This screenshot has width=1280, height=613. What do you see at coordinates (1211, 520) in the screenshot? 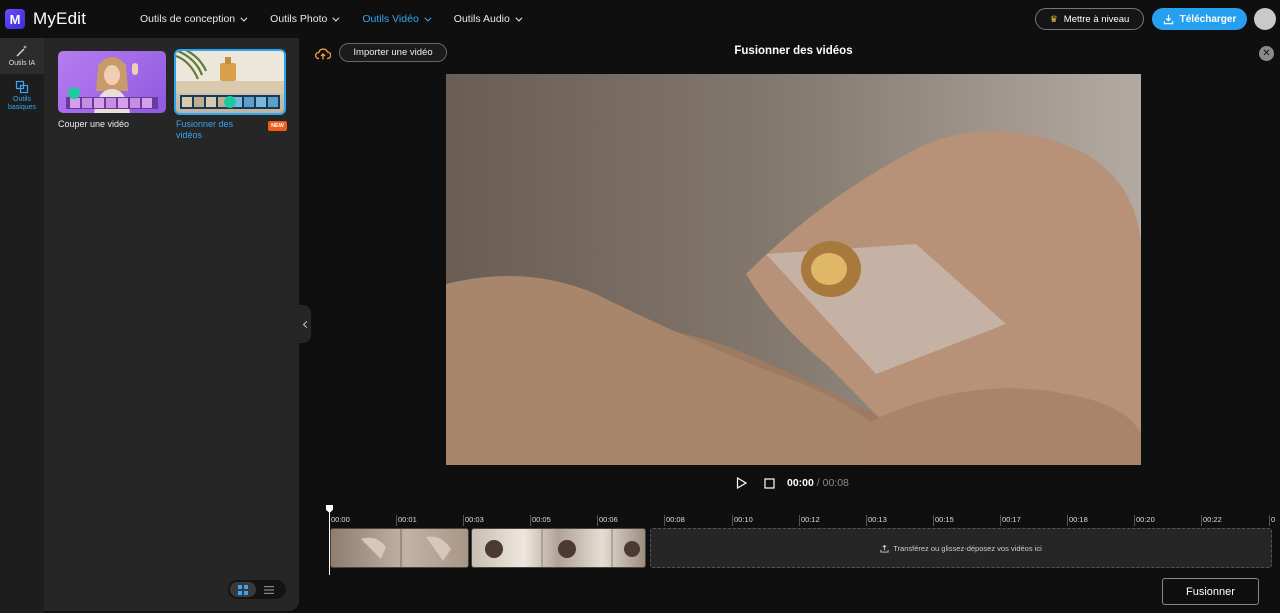
I see `tick-label: 00:22` at bounding box center [1211, 520].